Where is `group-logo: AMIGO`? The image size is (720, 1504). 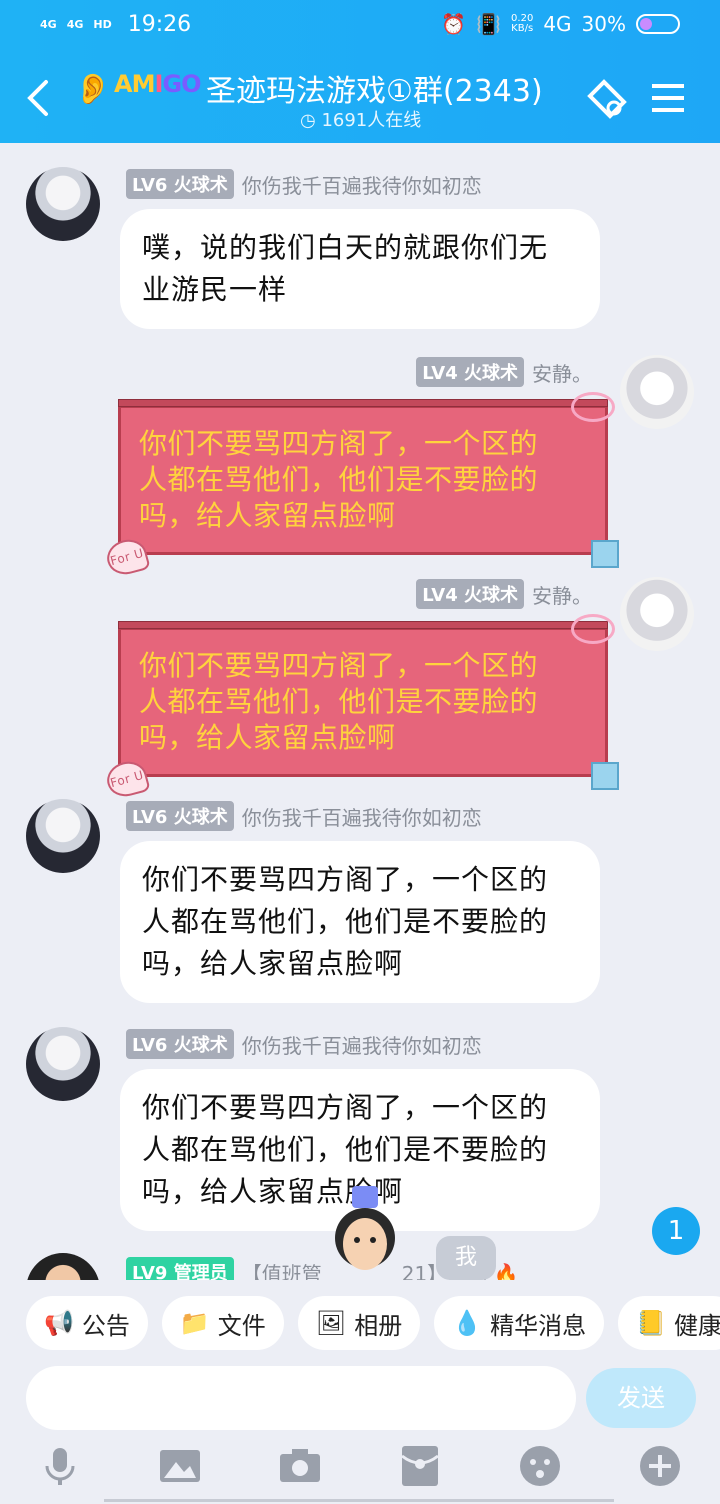 group-logo: AMIGO is located at coordinates (158, 84).